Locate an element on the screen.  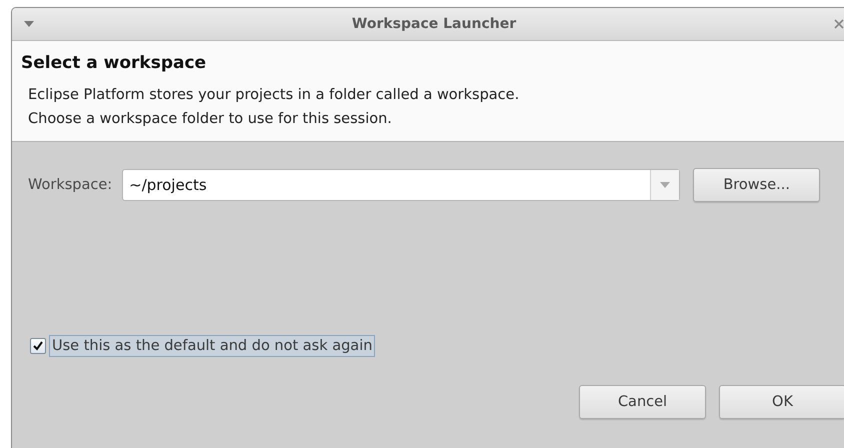
menu-icon is located at coordinates (29, 24).